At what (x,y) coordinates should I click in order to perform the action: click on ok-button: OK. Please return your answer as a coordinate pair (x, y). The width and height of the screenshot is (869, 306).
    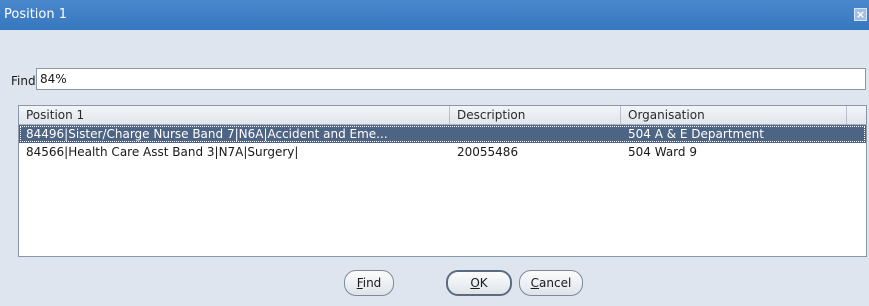
    Looking at the image, I should click on (479, 283).